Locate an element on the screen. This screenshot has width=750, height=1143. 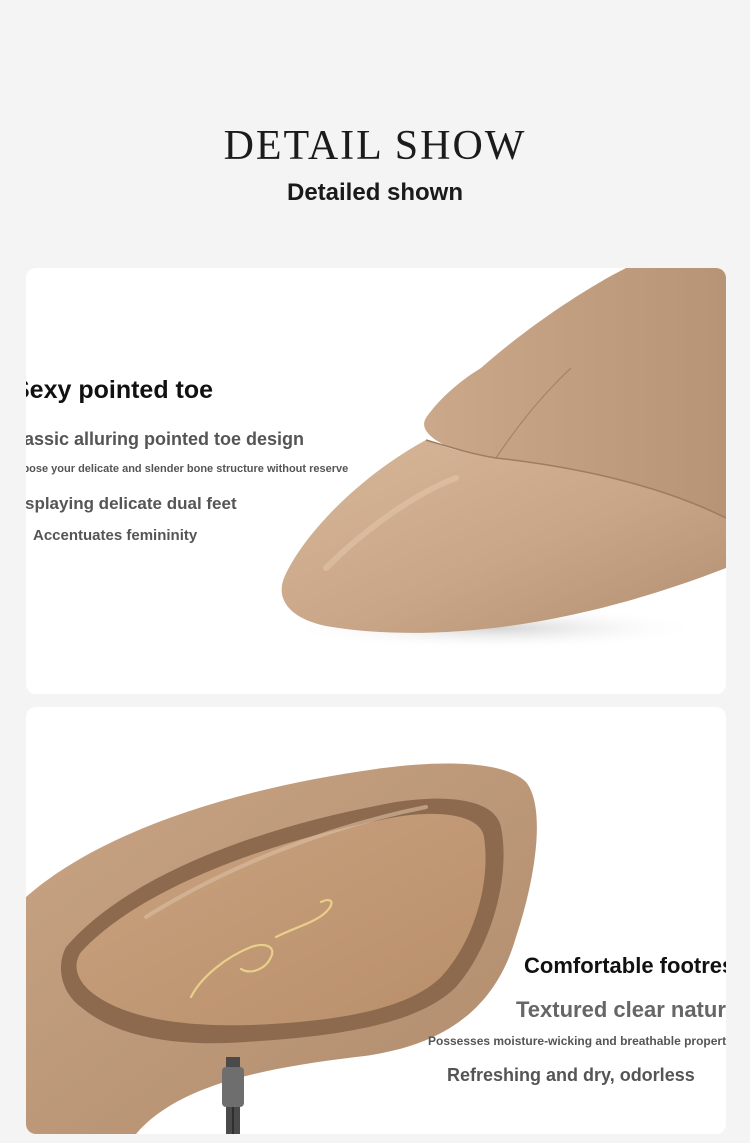
footrest-line3: Refreshing and dry, odorless is located at coordinates (571, 1075).